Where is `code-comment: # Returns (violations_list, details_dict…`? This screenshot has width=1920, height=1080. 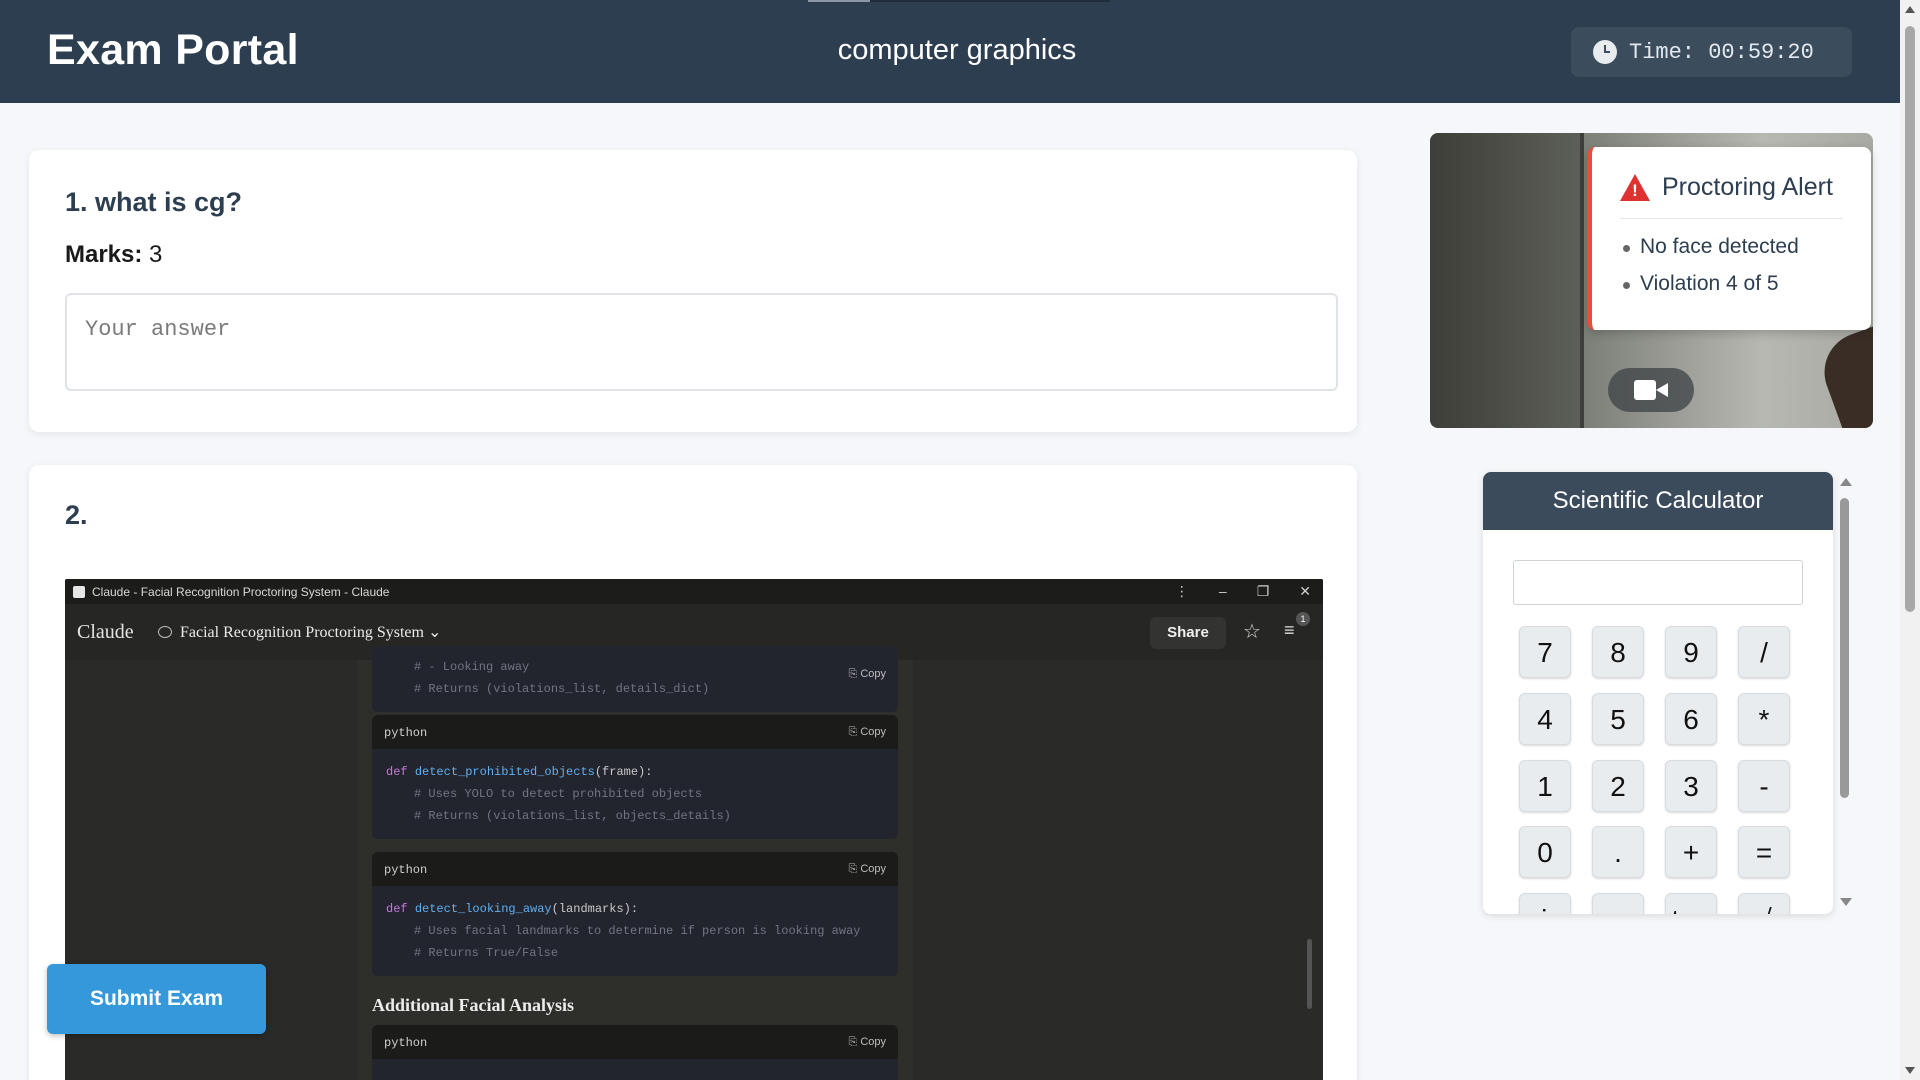
code-comment: # Returns (violations_list, details_dict… is located at coordinates (562, 689).